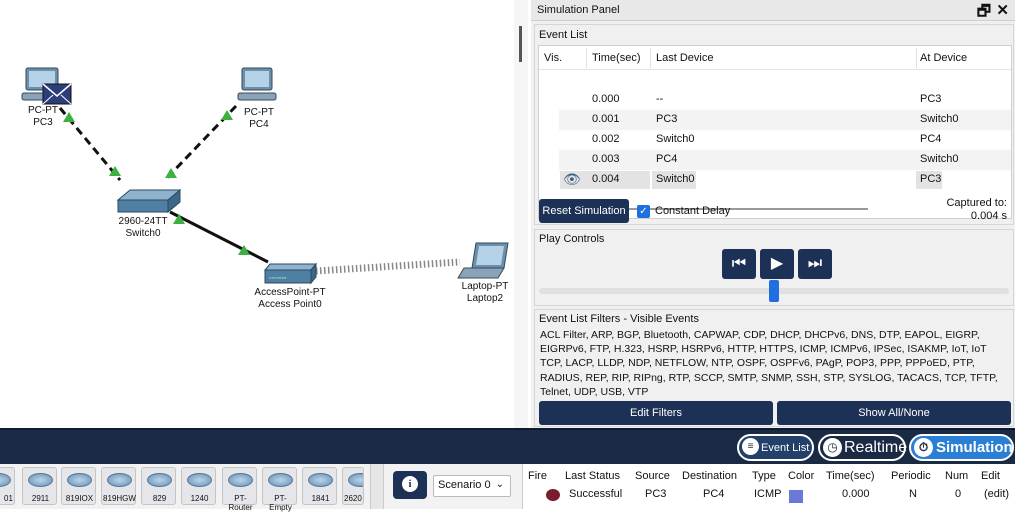  Describe the element at coordinates (656, 413) in the screenshot. I see `edit-filters-button: Edit Filters` at that location.